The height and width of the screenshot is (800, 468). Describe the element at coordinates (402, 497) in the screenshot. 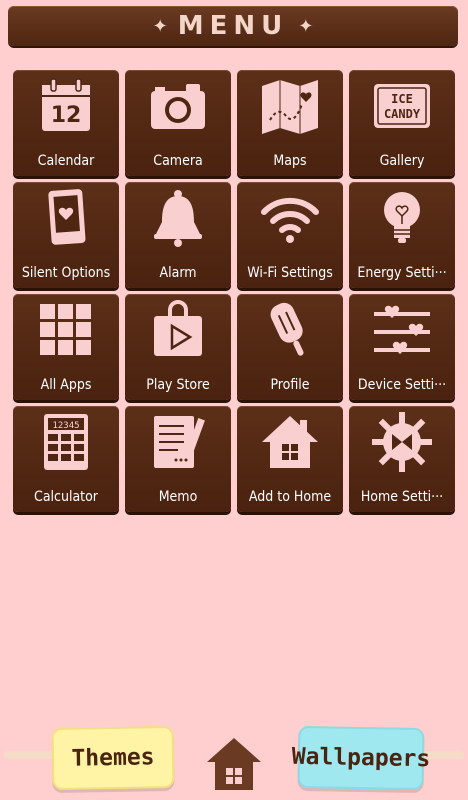

I see `app-label: Home Setti···` at that location.